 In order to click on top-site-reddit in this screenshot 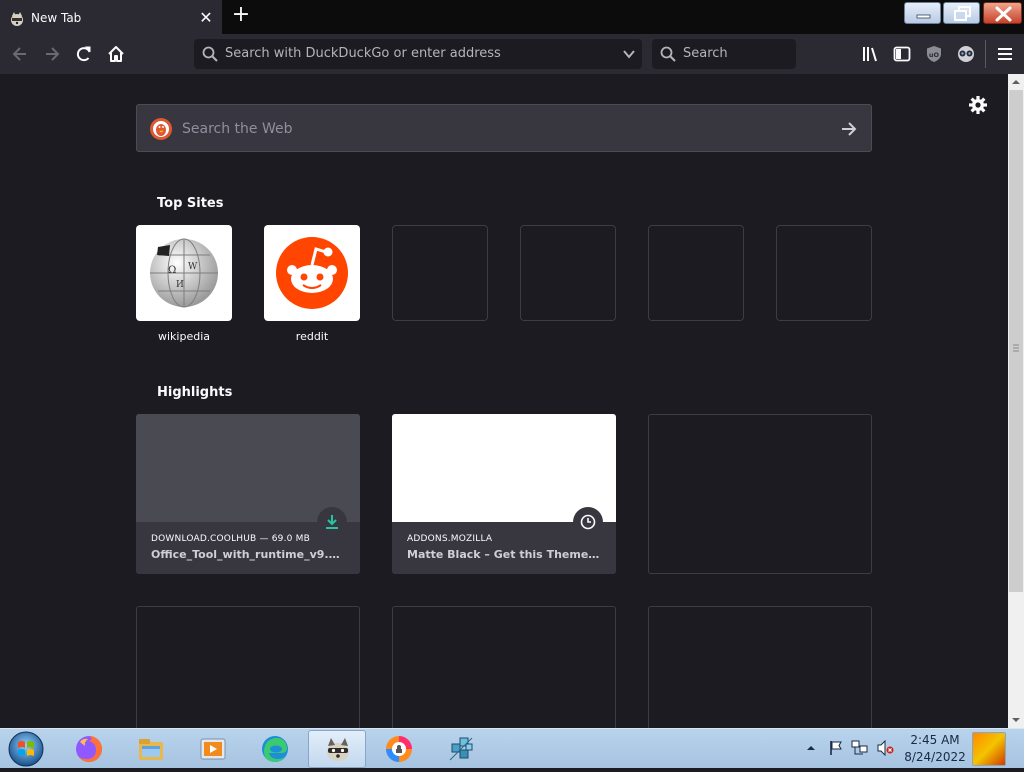, I will do `click(312, 273)`.